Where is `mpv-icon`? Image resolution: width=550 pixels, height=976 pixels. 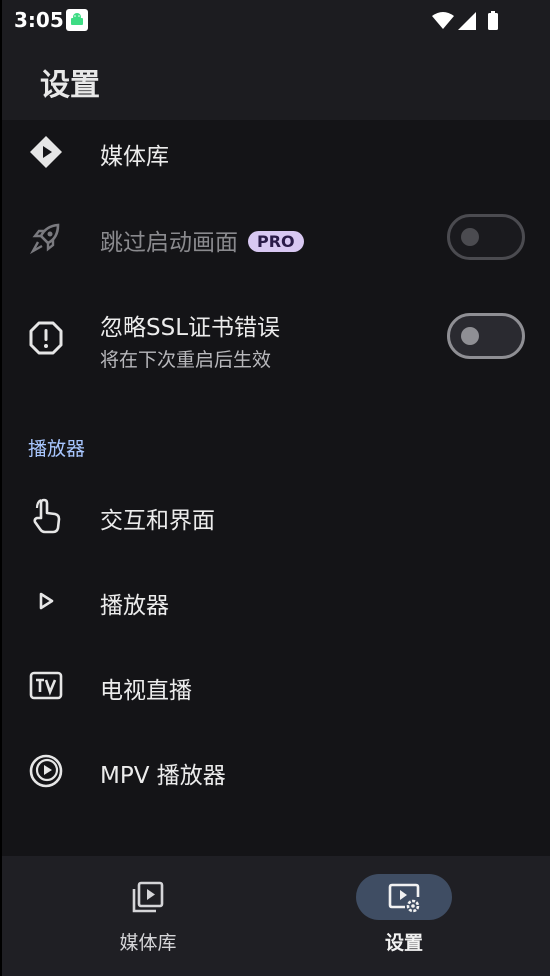 mpv-icon is located at coordinates (46, 771).